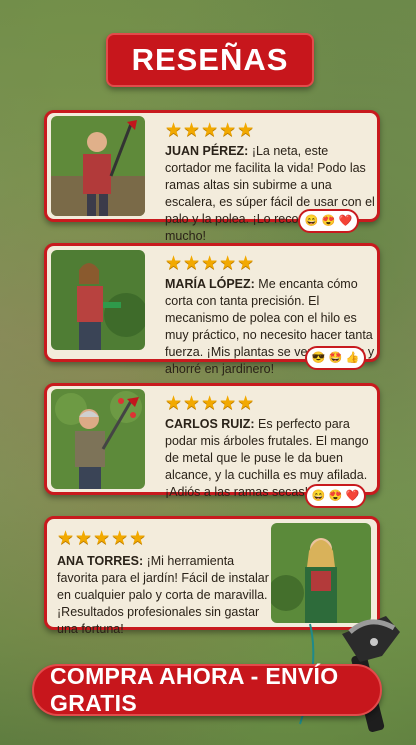  What do you see at coordinates (210, 424) in the screenshot?
I see `reviewer-name: CARLOS RUIZ:` at bounding box center [210, 424].